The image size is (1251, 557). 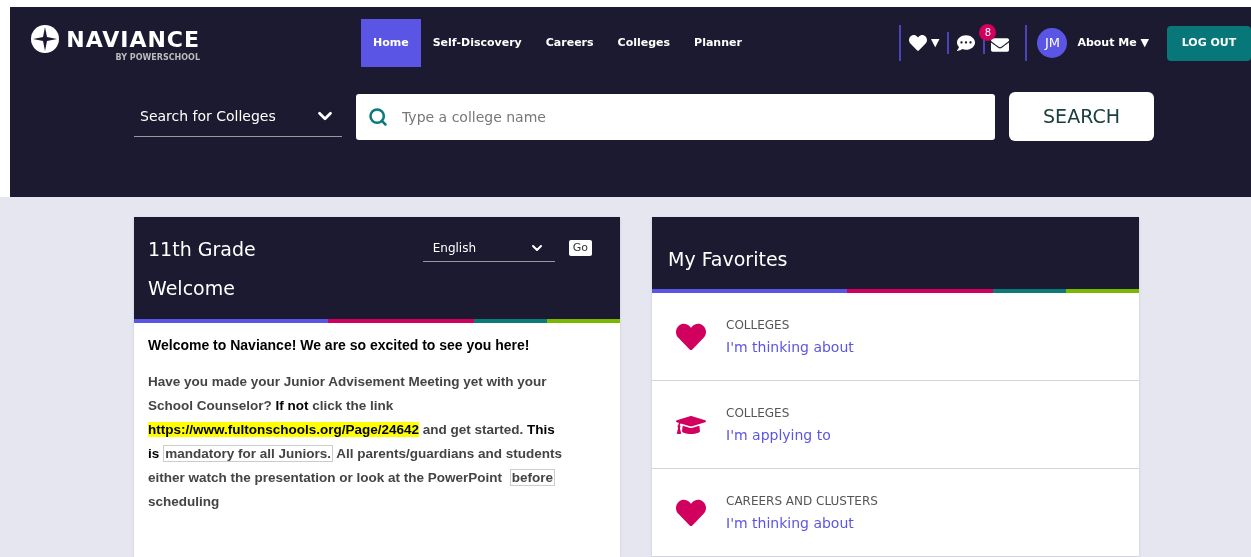 What do you see at coordinates (391, 43) in the screenshot?
I see `nav-tab: Home` at bounding box center [391, 43].